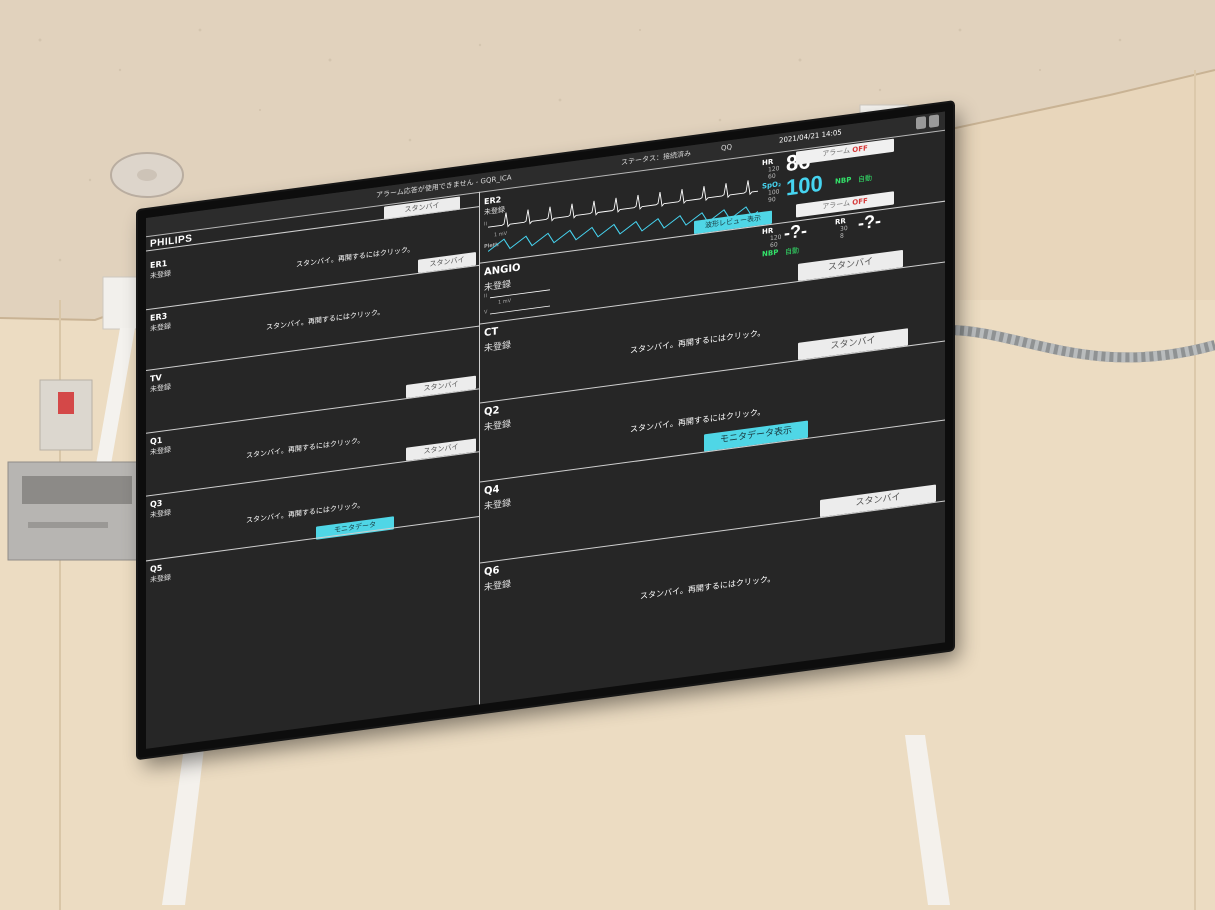 The width and height of the screenshot is (1215, 910). Describe the element at coordinates (486, 312) in the screenshot. I see `lead-v-label: V` at that location.